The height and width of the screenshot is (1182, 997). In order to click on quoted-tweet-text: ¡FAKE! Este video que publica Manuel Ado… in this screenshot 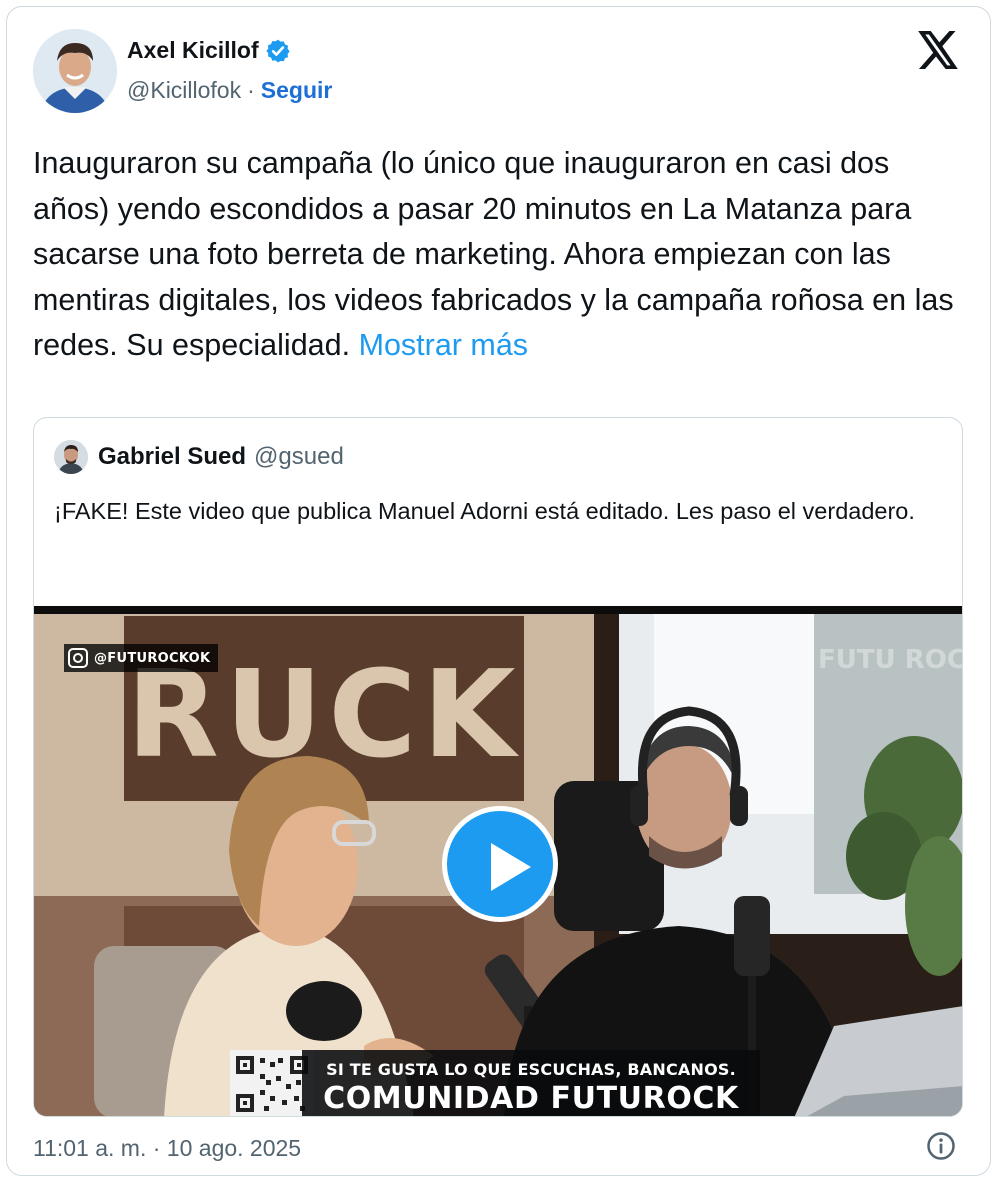, I will do `click(484, 511)`.